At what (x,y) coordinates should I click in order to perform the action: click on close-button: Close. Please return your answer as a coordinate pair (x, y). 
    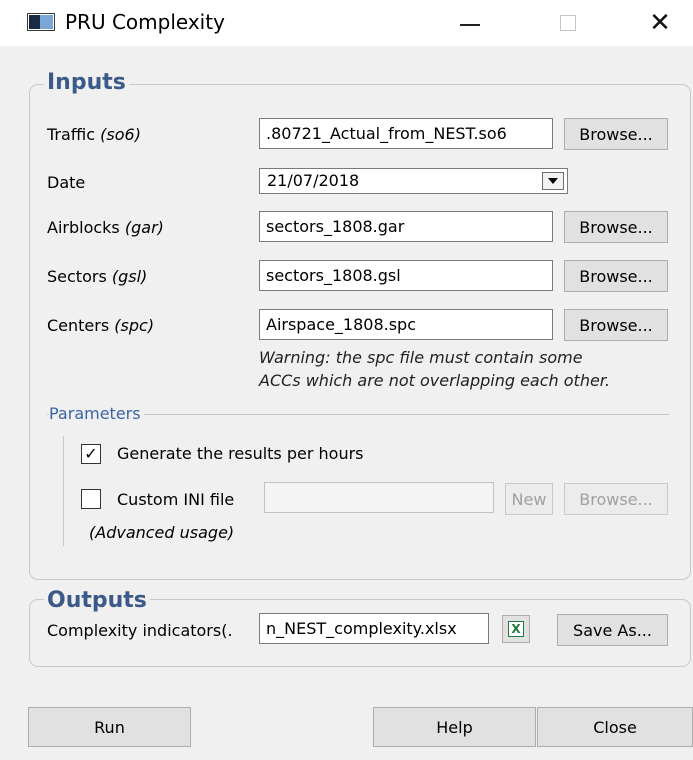
    Looking at the image, I should click on (615, 727).